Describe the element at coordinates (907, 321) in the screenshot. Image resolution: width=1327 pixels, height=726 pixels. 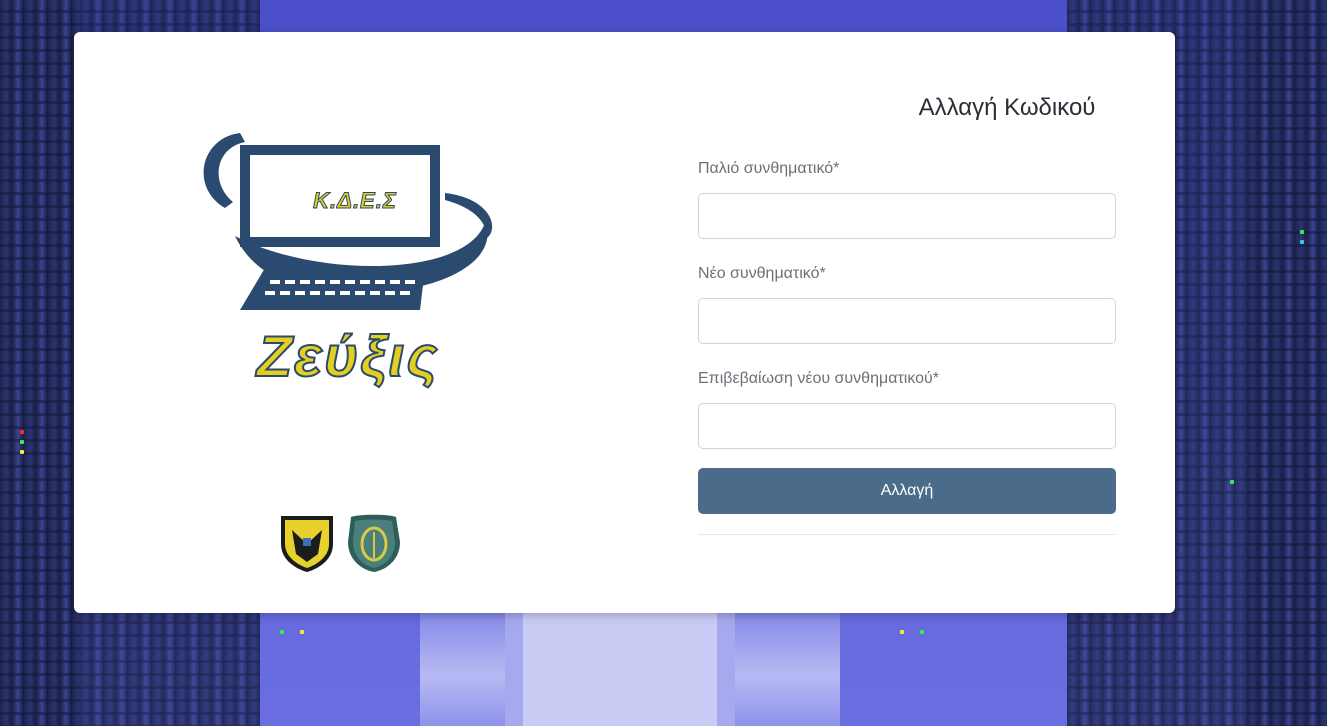
I see `new-password-input` at that location.